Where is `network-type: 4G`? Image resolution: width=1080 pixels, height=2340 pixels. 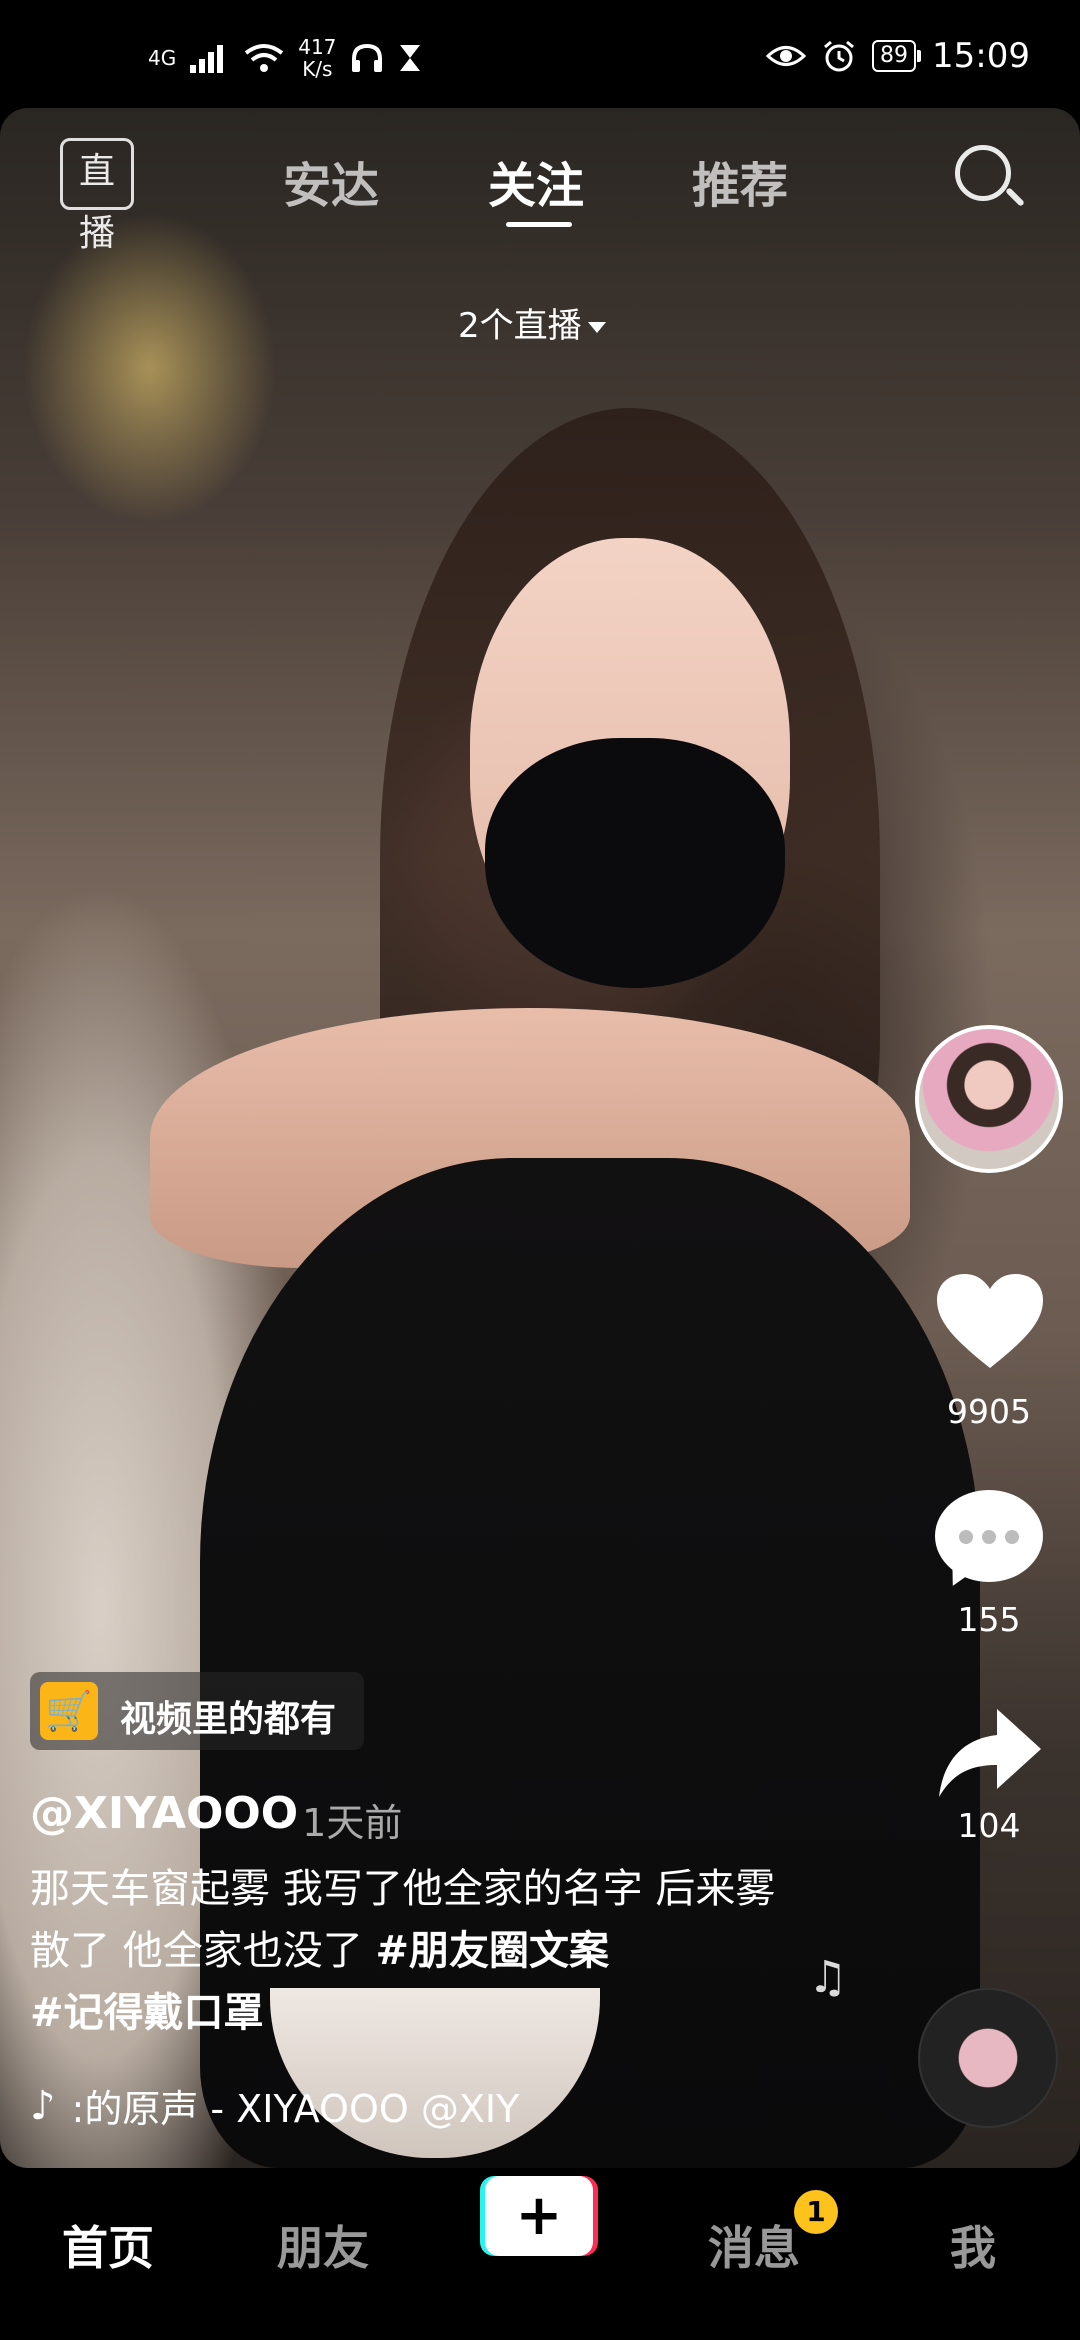 network-type: 4G is located at coordinates (162, 58).